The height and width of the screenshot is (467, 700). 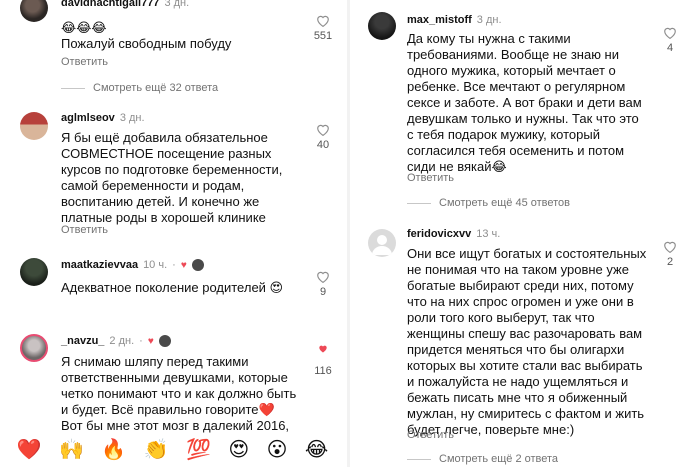 What do you see at coordinates (323, 360) in the screenshot?
I see `like-button: 116` at bounding box center [323, 360].